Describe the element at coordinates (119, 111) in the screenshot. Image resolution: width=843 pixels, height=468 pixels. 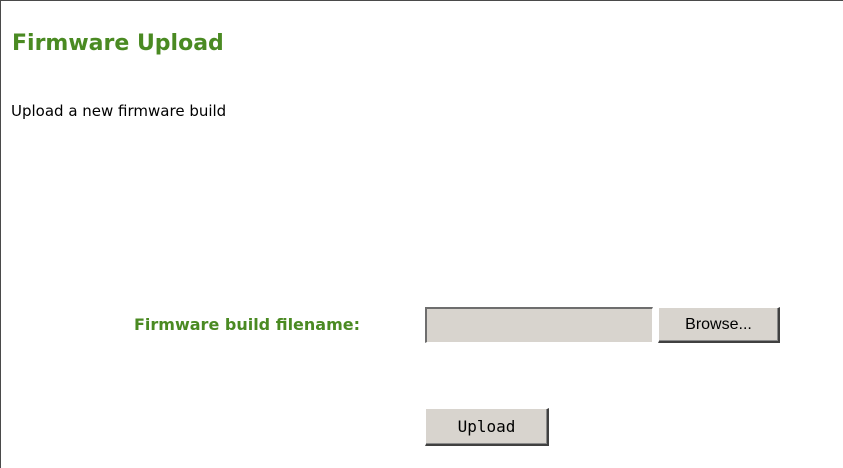
I see `page-description: Upload a new firmware build` at that location.